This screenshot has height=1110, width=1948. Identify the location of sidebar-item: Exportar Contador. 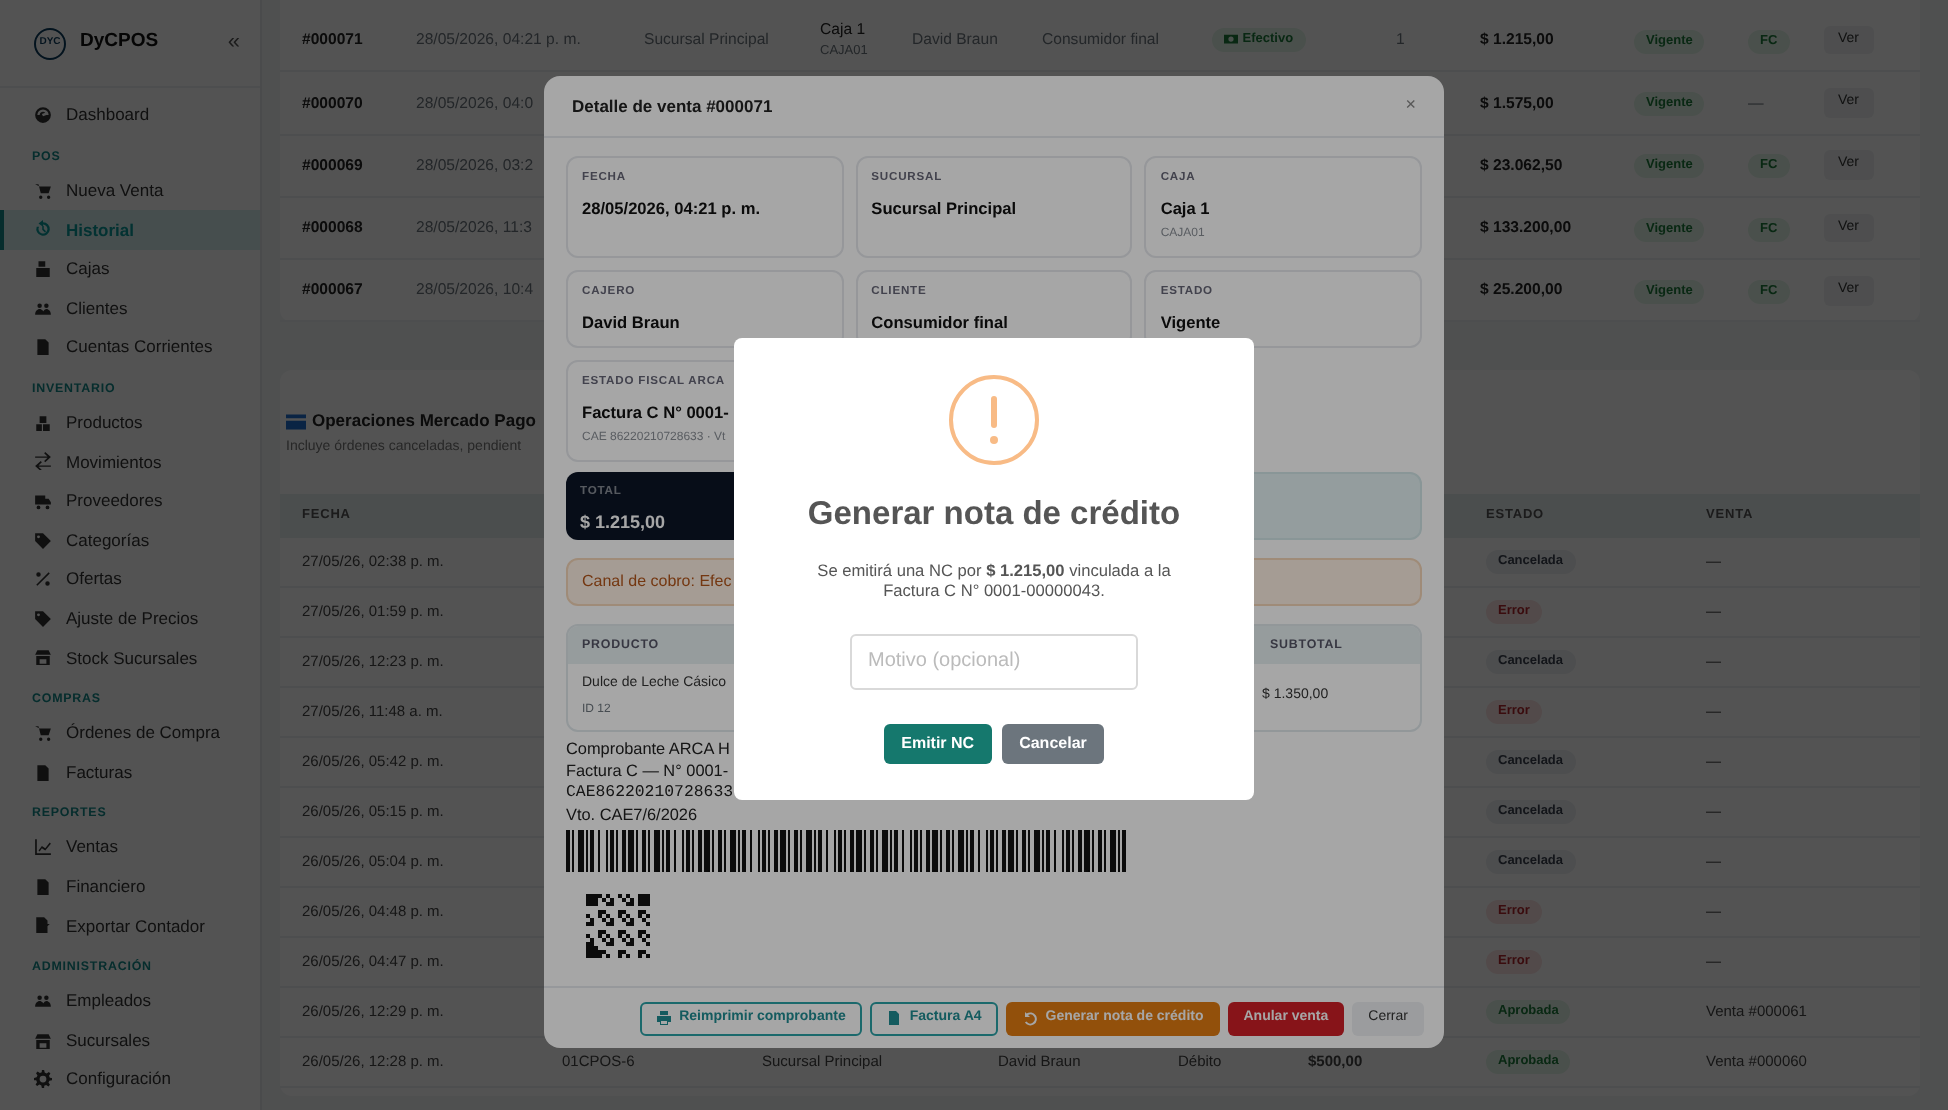
(130, 926).